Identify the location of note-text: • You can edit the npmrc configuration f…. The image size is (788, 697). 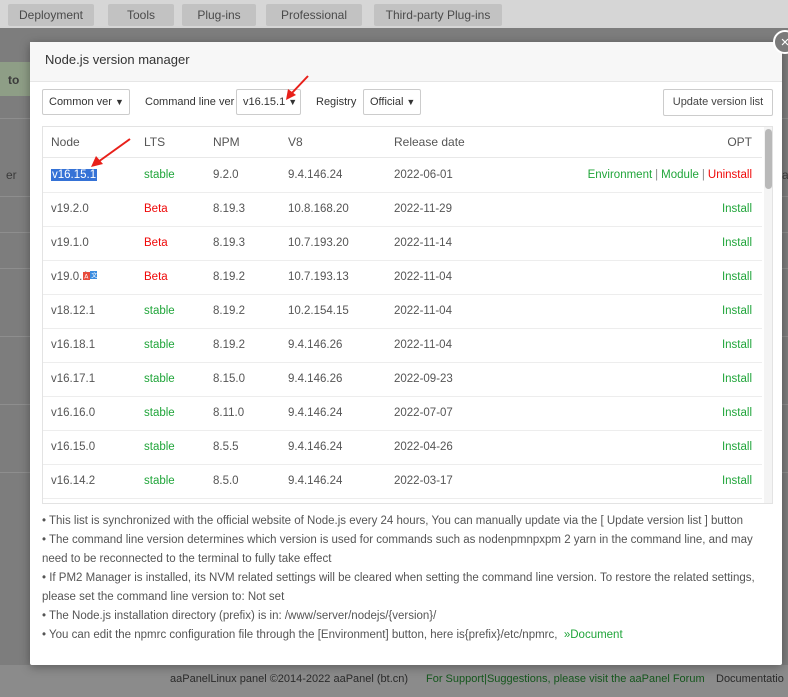
(300, 635).